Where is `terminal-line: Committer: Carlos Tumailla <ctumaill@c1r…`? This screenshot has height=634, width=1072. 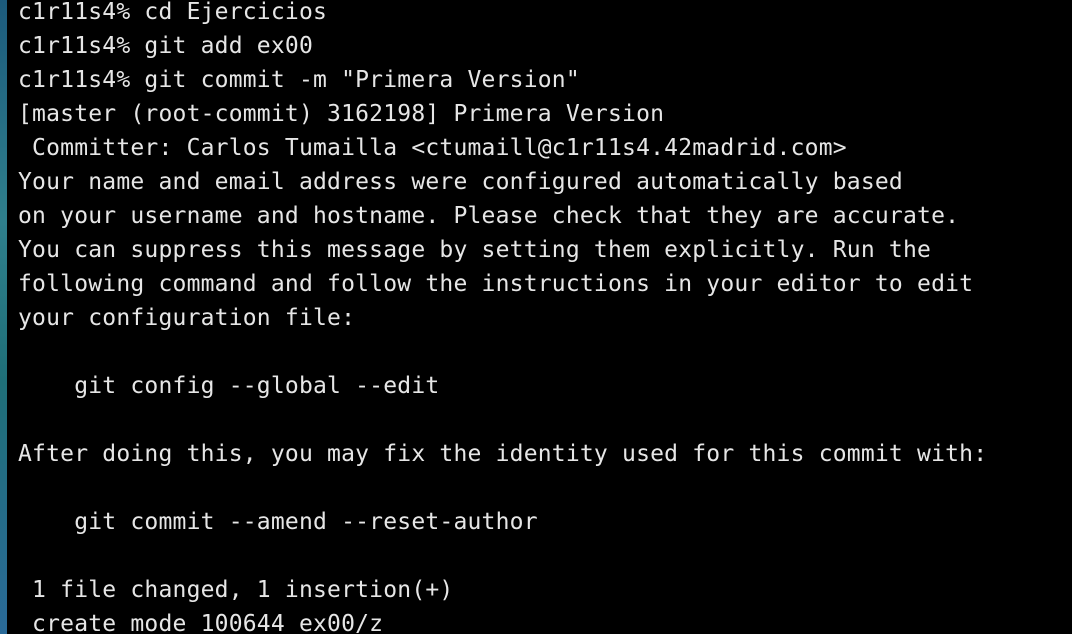 terminal-line: Committer: Carlos Tumailla <ctumaill@c1r… is located at coordinates (432, 148).